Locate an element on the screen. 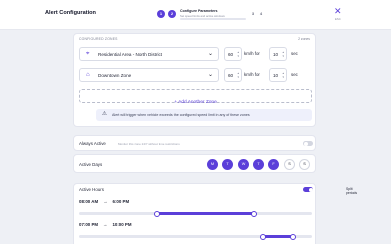 Image resolution: width=391 pixels, height=244 pixels. range-start: 08:00 AM is located at coordinates (89, 201).